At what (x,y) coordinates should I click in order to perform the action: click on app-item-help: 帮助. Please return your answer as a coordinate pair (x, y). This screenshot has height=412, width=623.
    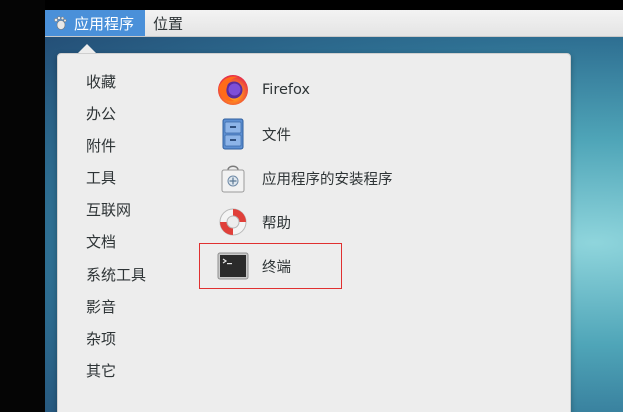
    Looking at the image, I should click on (270, 222).